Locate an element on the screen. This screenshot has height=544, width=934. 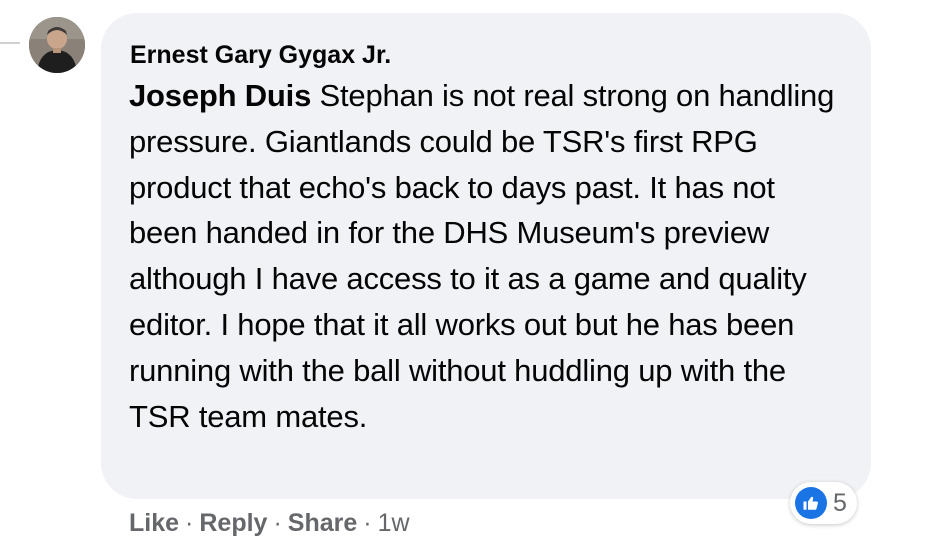
reaction-count: 5 is located at coordinates (840, 502).